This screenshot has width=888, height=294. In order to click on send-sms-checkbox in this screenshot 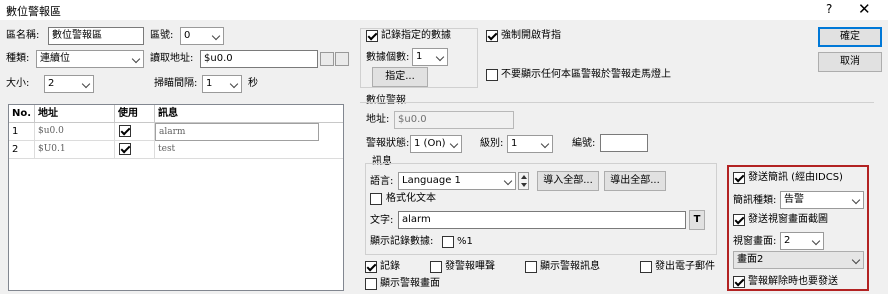, I will do `click(739, 178)`.